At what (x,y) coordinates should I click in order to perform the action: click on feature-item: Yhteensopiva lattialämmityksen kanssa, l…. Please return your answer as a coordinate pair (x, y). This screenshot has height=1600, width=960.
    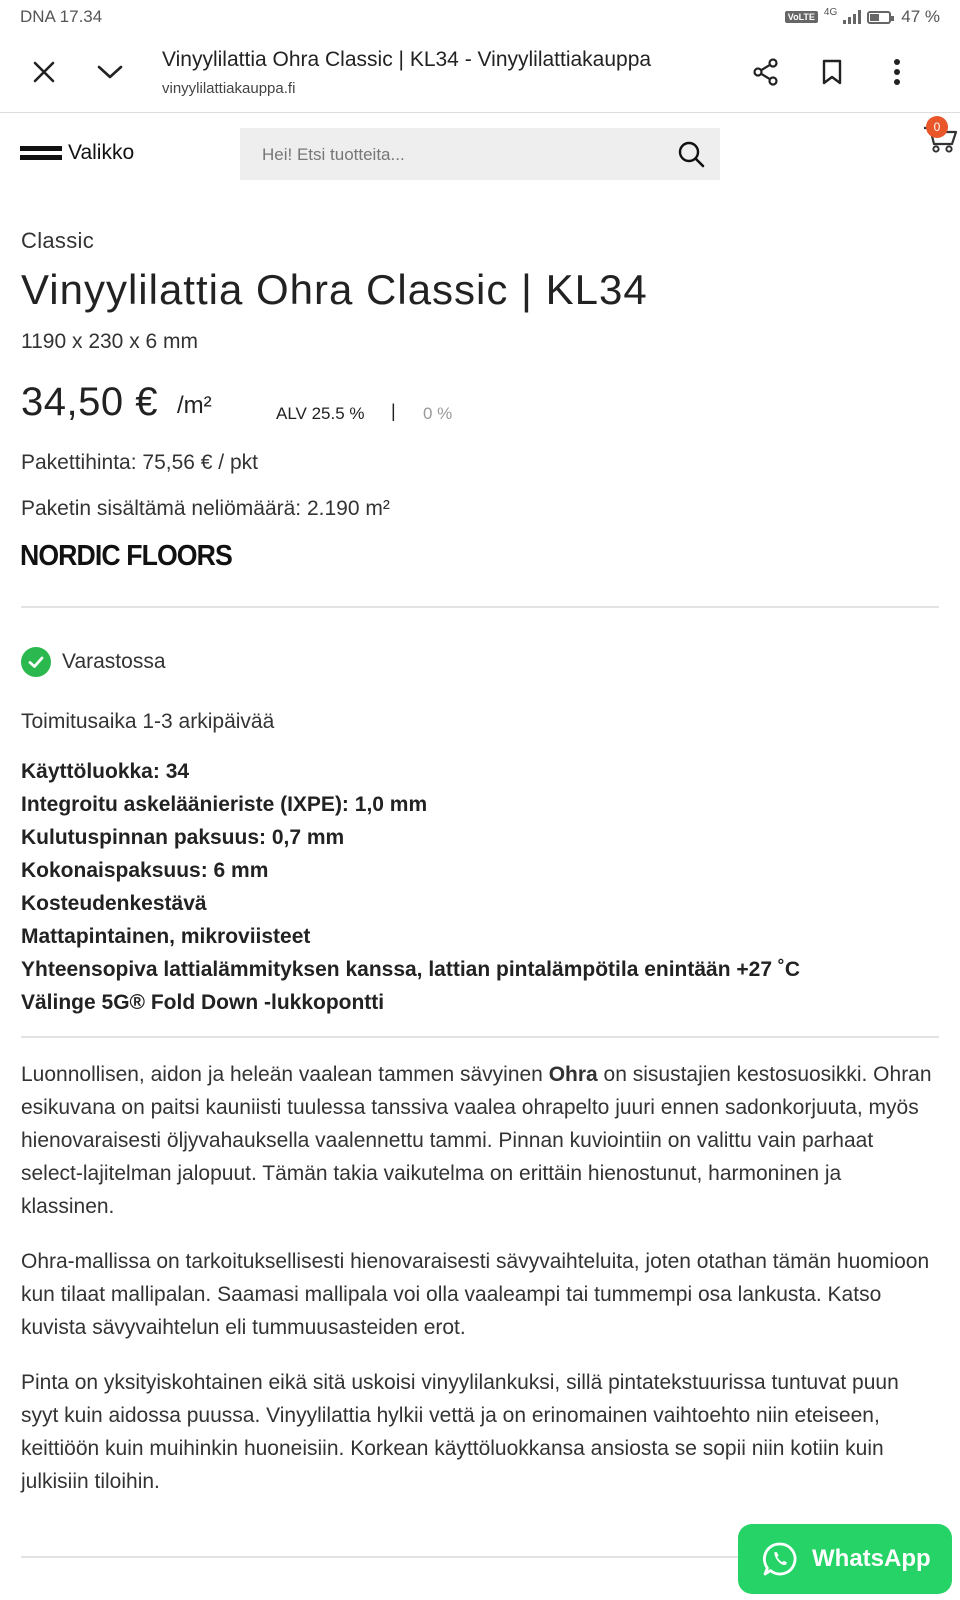
    Looking at the image, I should click on (410, 969).